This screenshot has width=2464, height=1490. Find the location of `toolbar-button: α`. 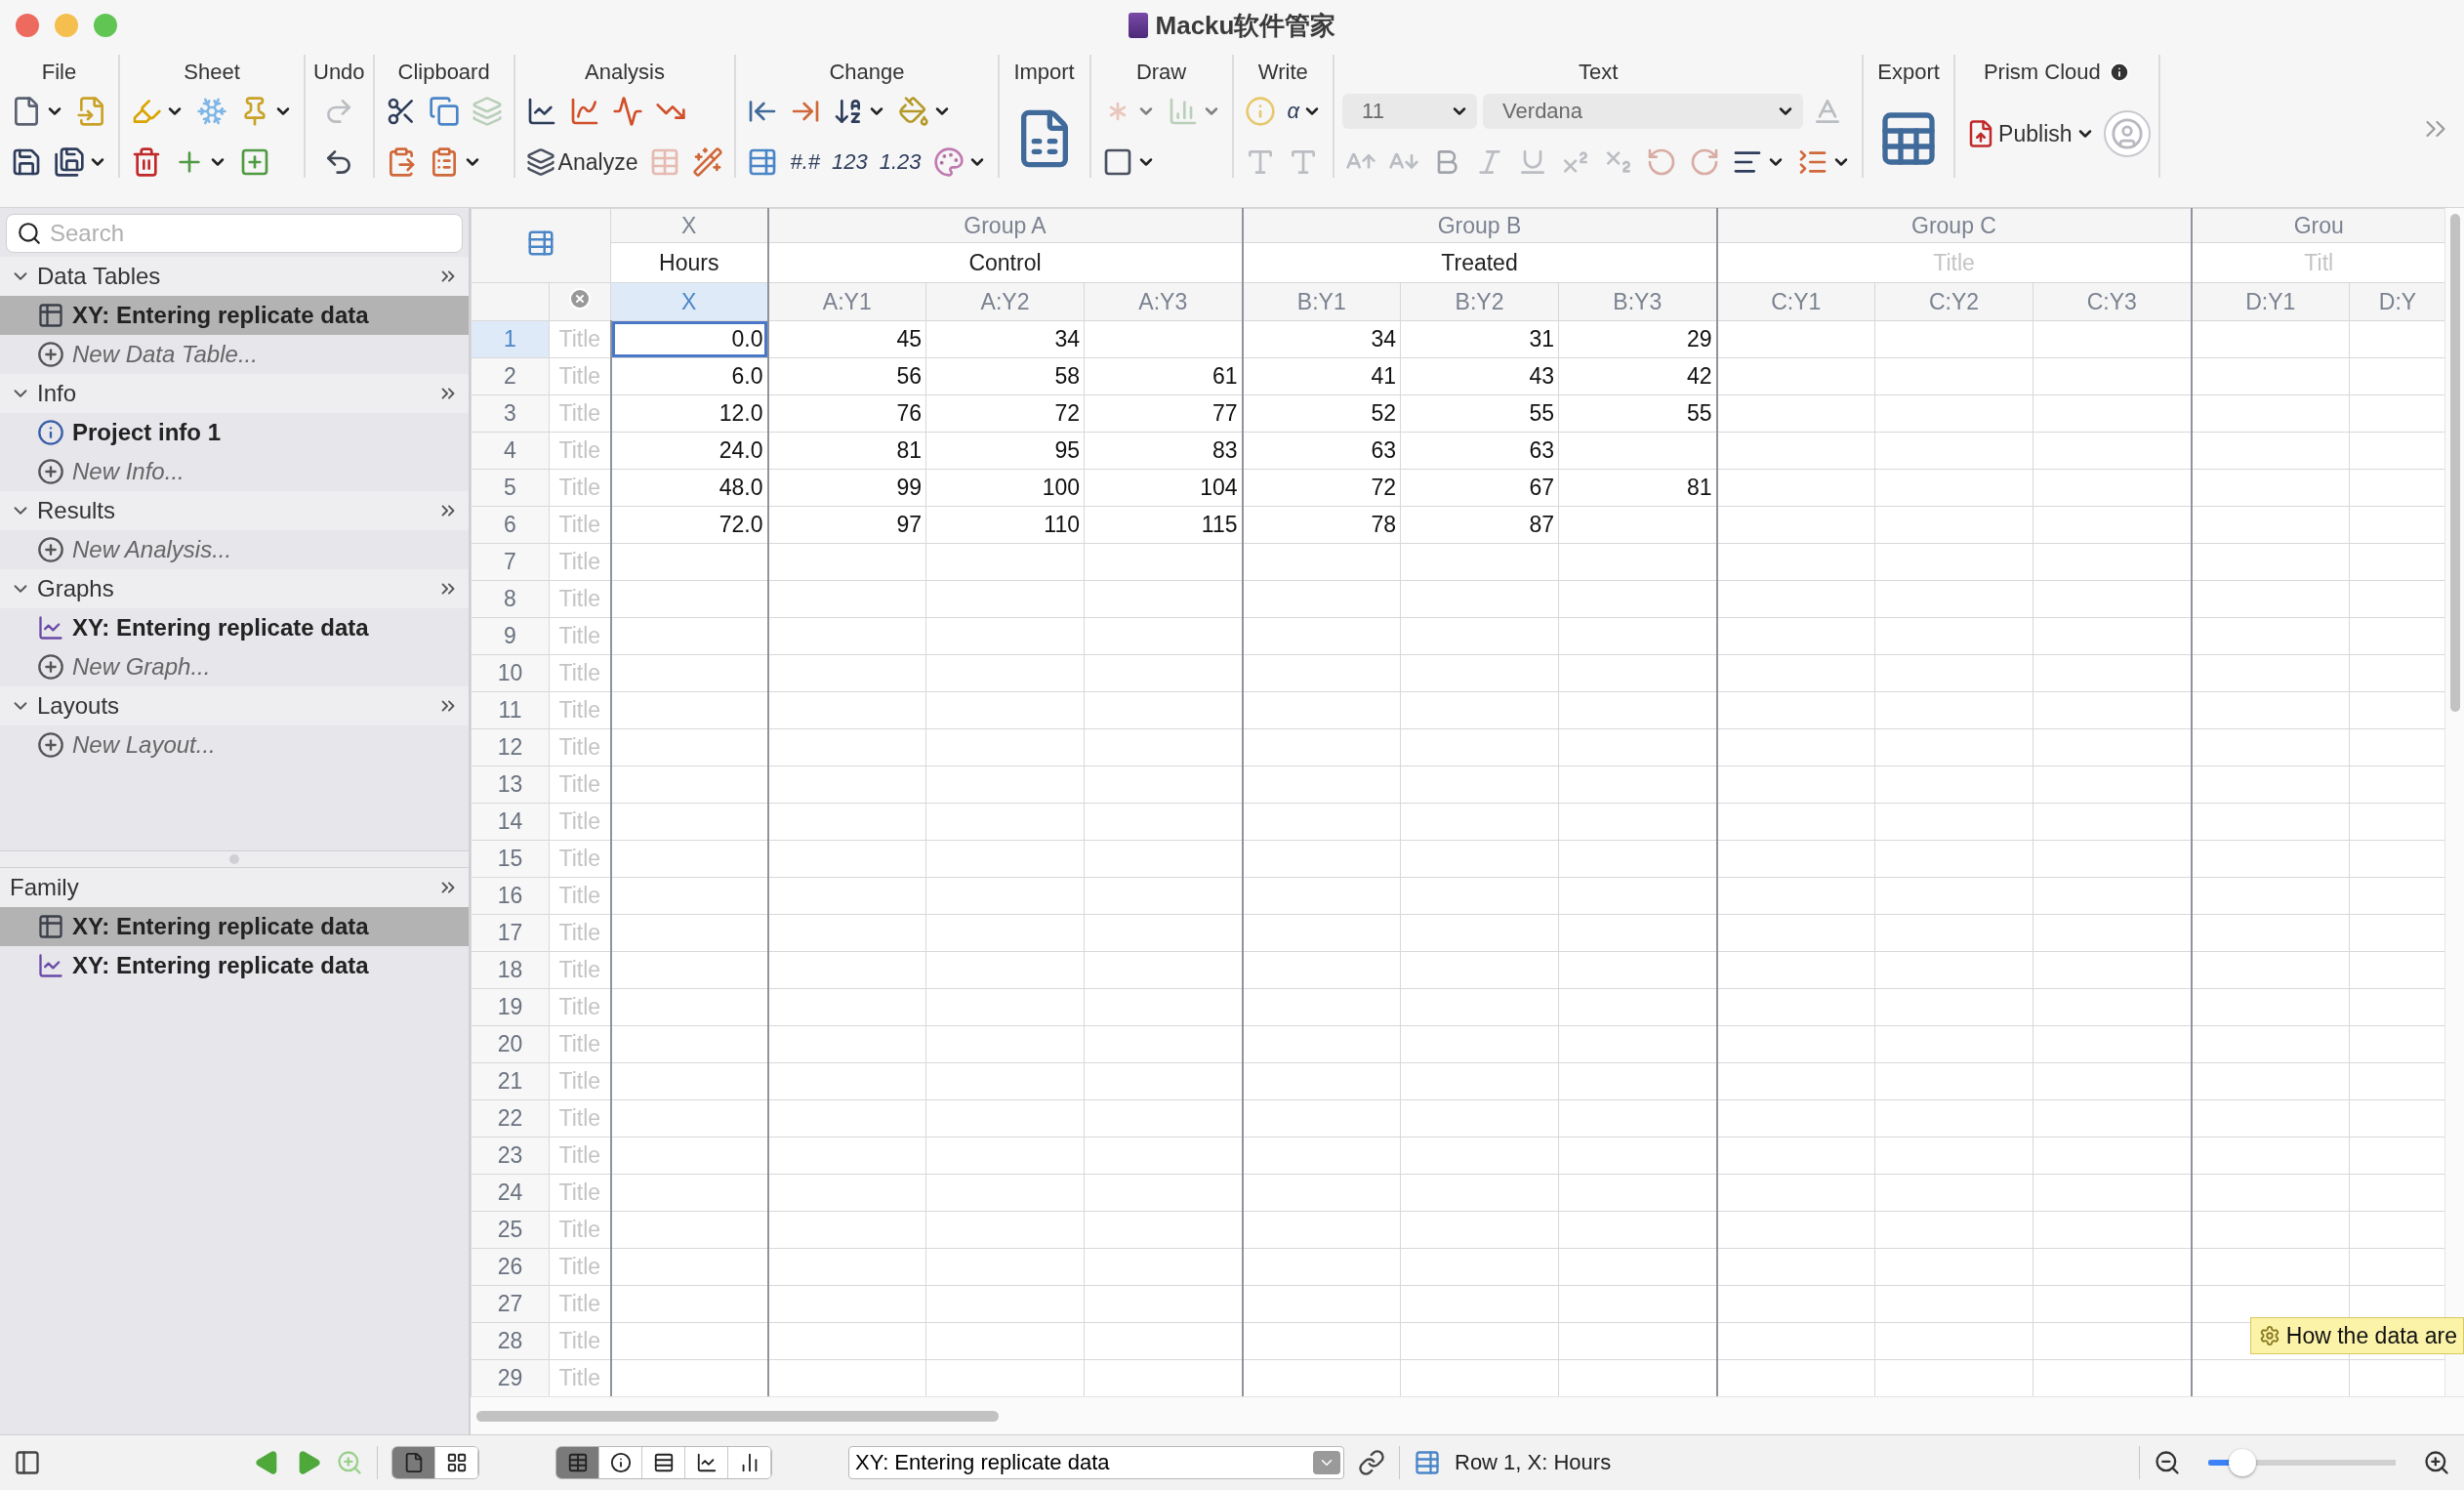

toolbar-button: α is located at coordinates (1305, 111).